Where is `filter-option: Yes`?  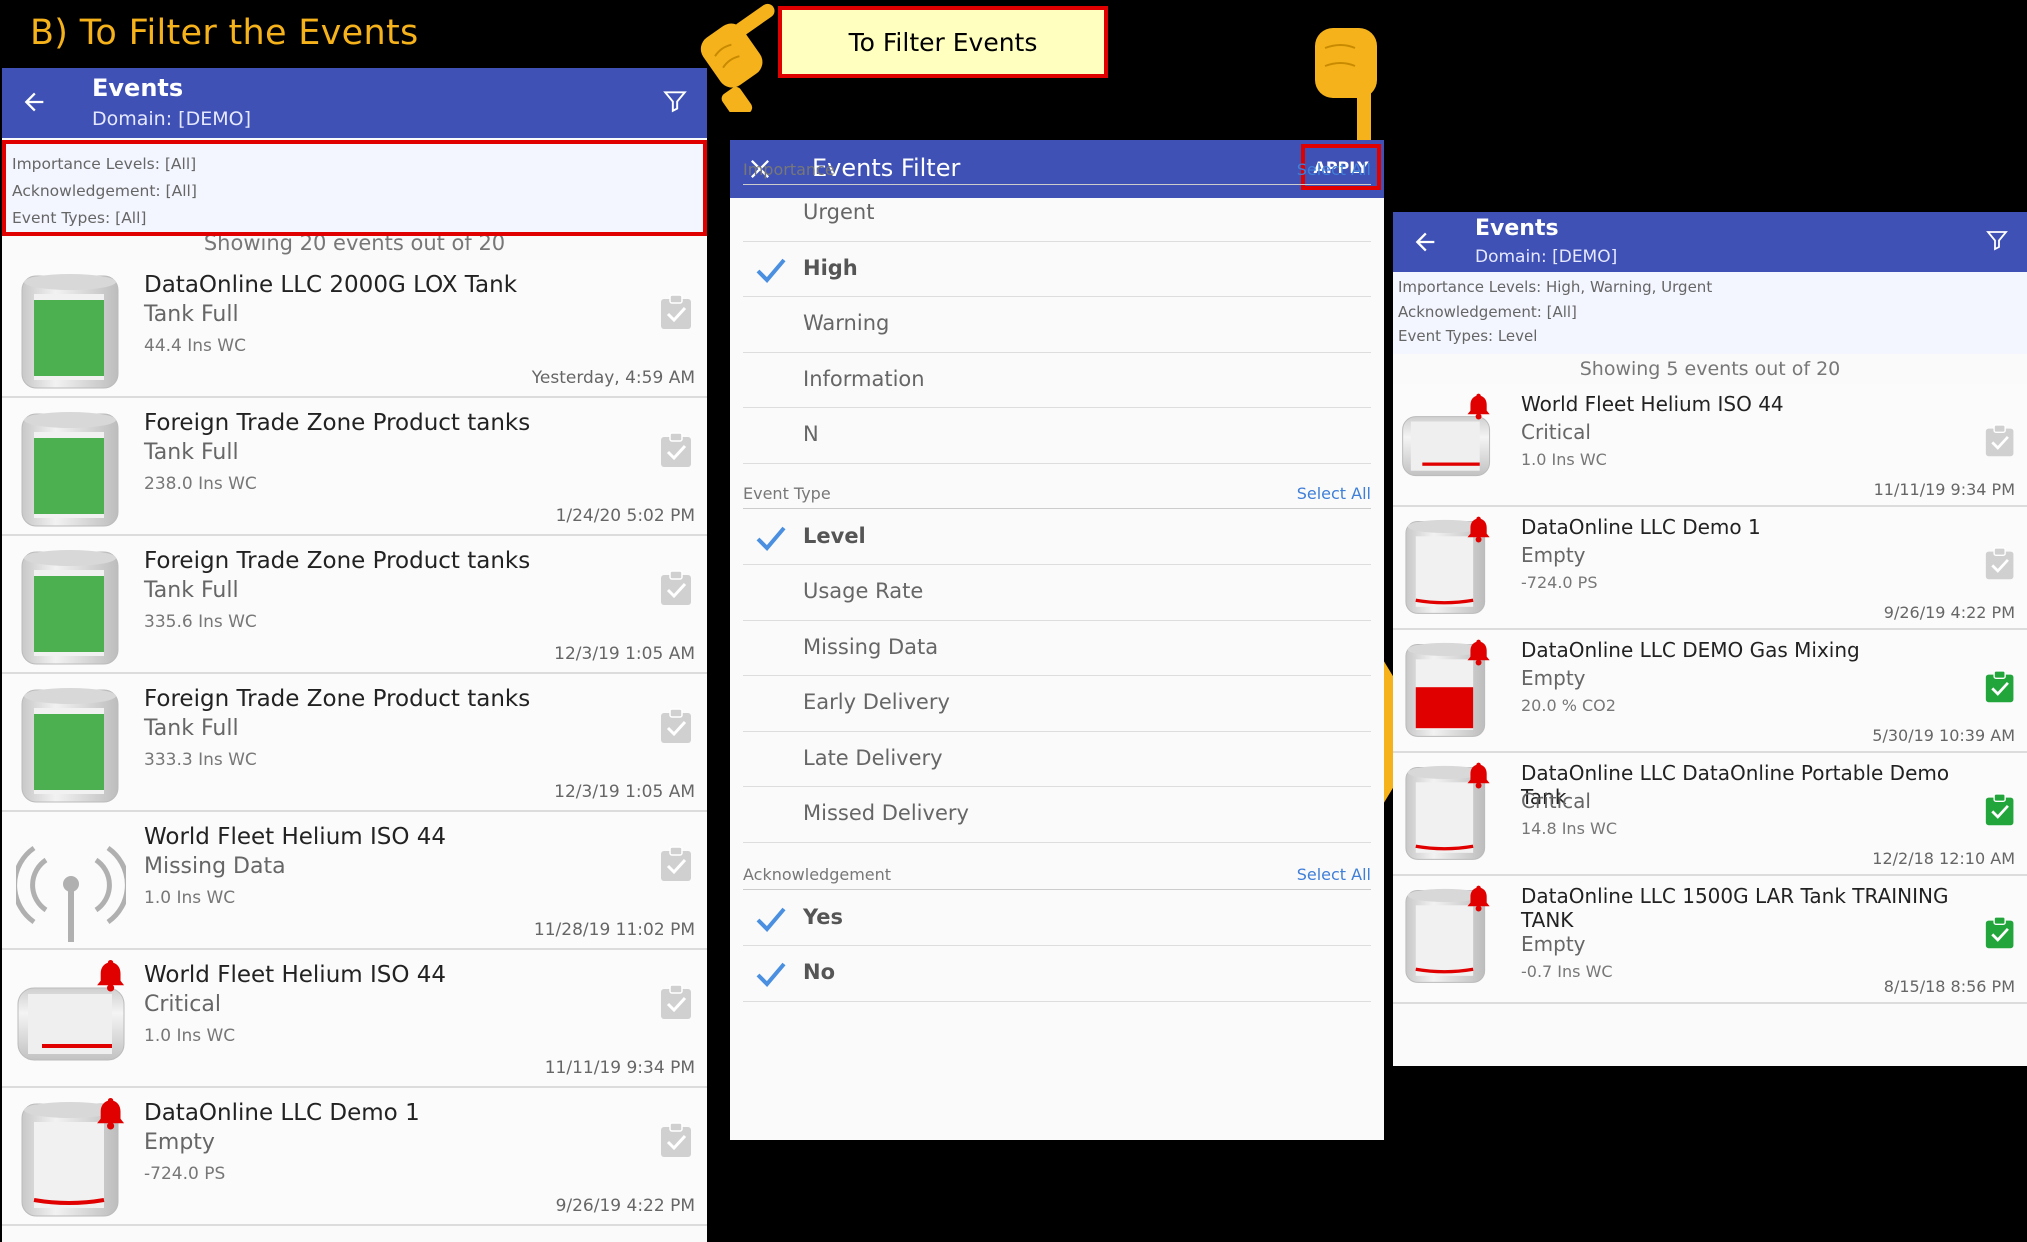
filter-option: Yes is located at coordinates (1057, 918).